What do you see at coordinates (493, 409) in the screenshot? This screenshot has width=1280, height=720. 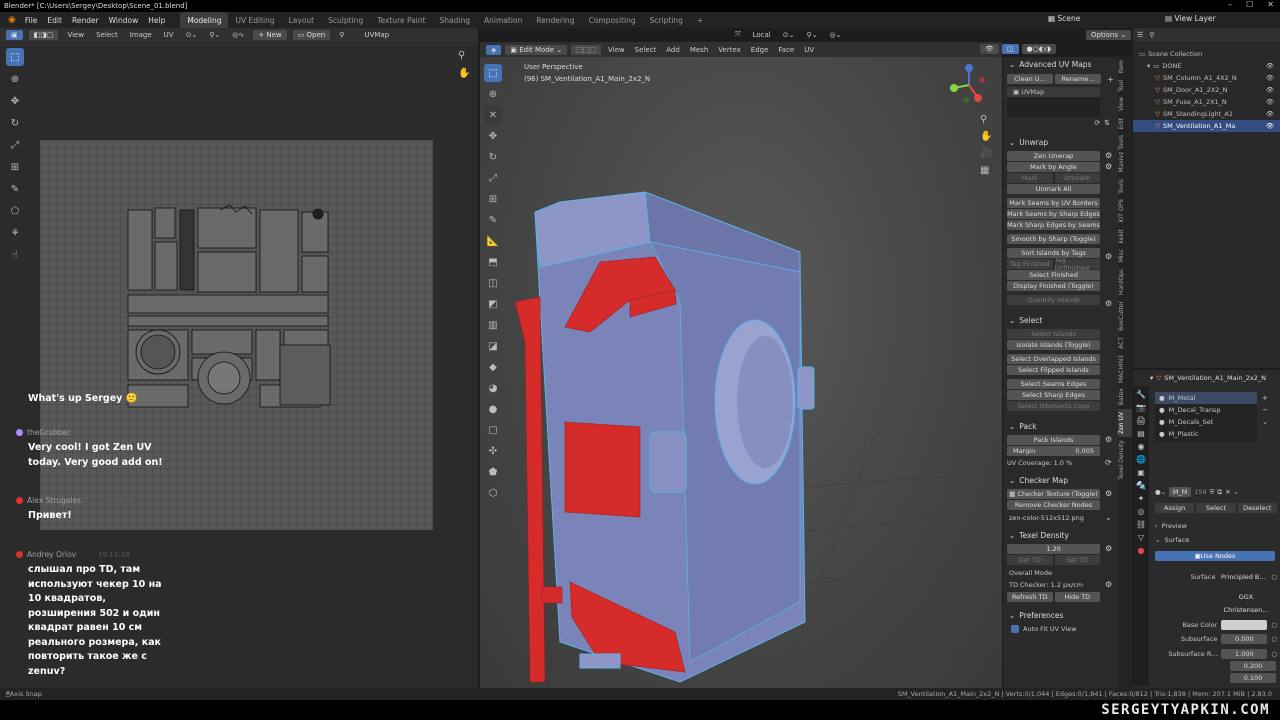 I see `smooth-tool-icon: ●` at bounding box center [493, 409].